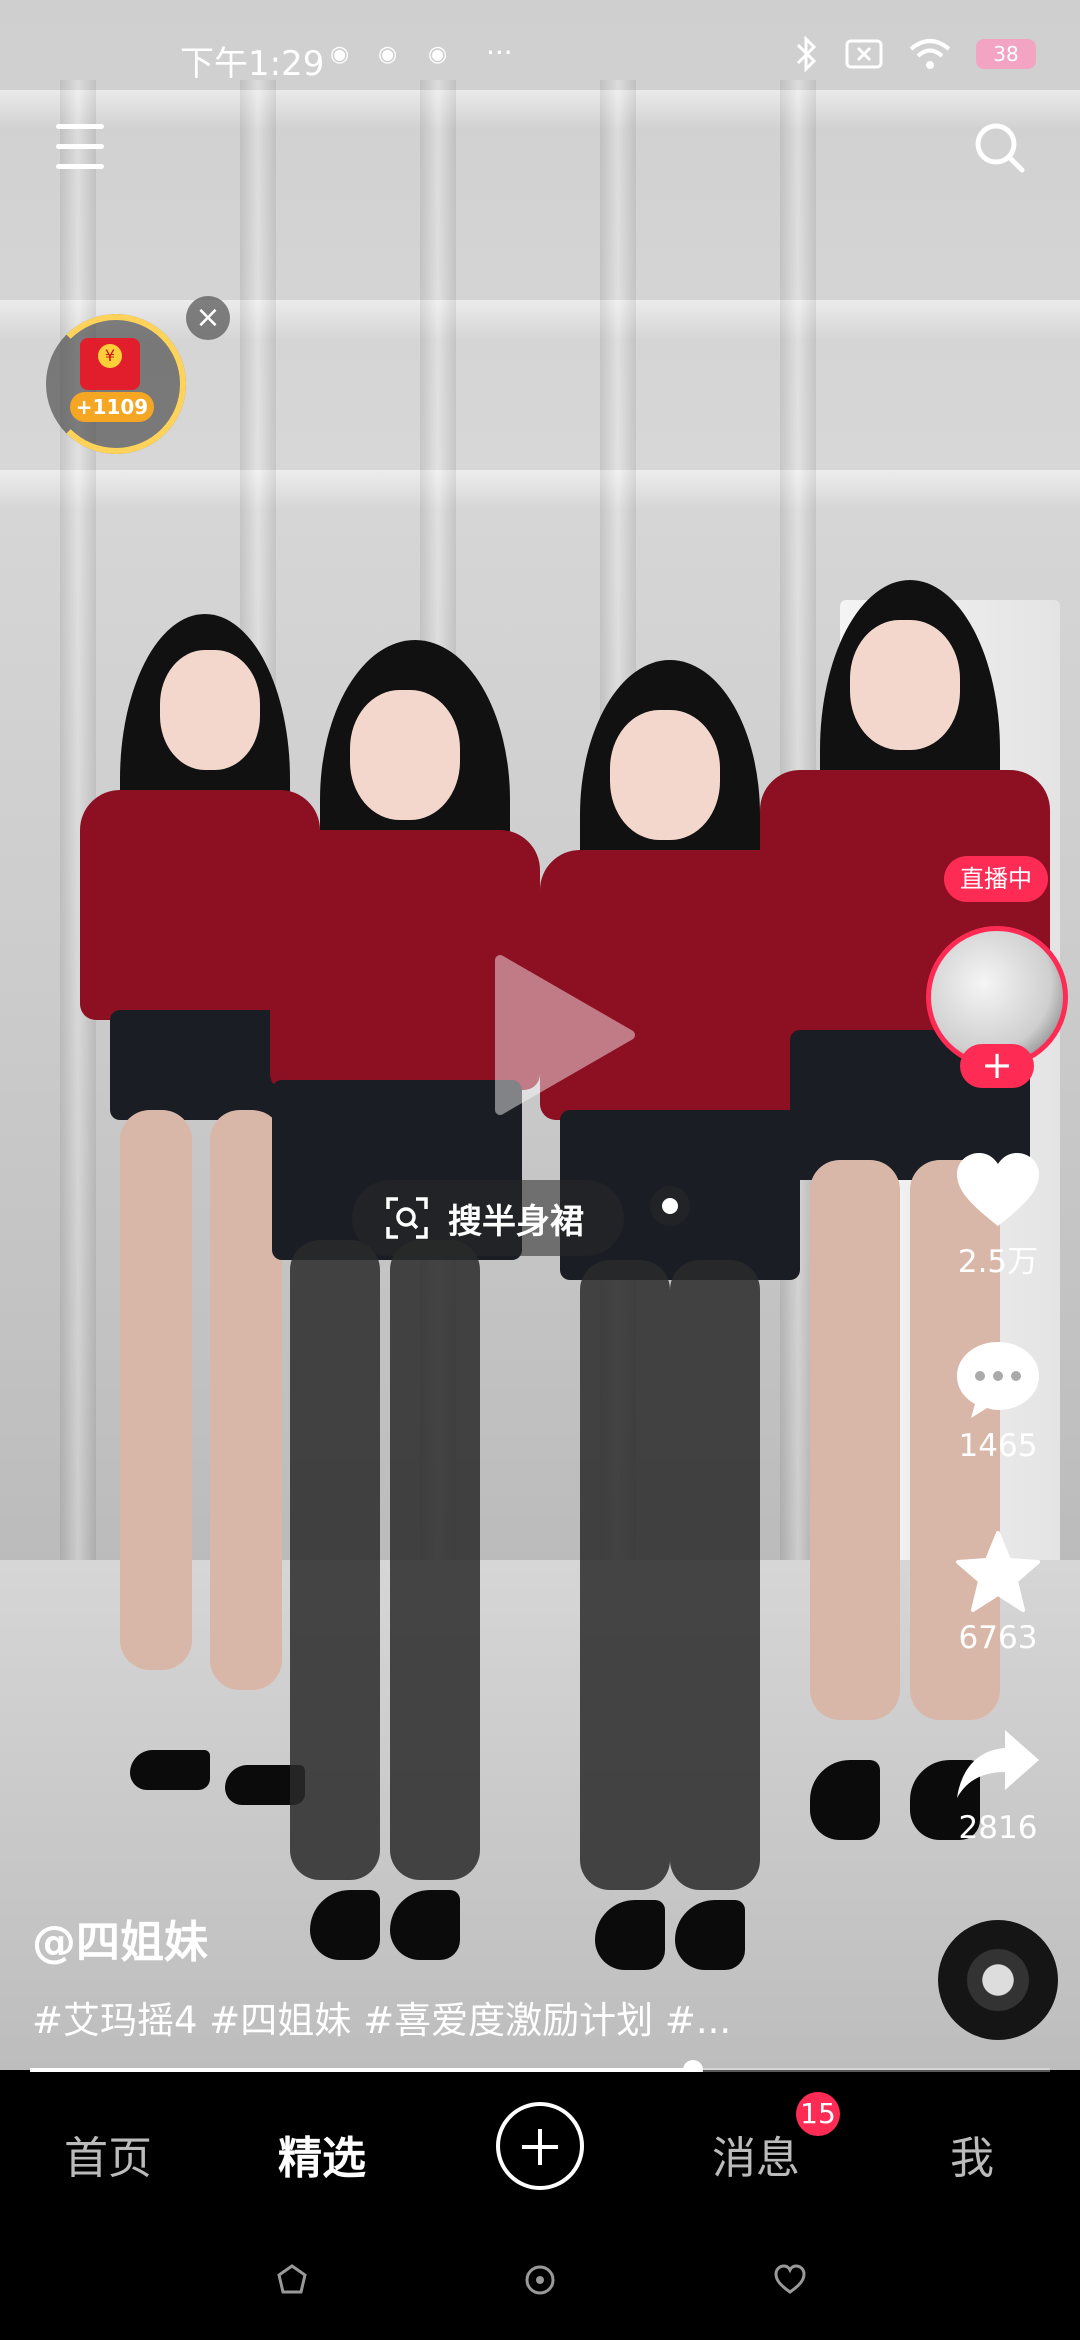 The image size is (1080, 2340). I want to click on battery-indicator: 38, so click(1006, 54).